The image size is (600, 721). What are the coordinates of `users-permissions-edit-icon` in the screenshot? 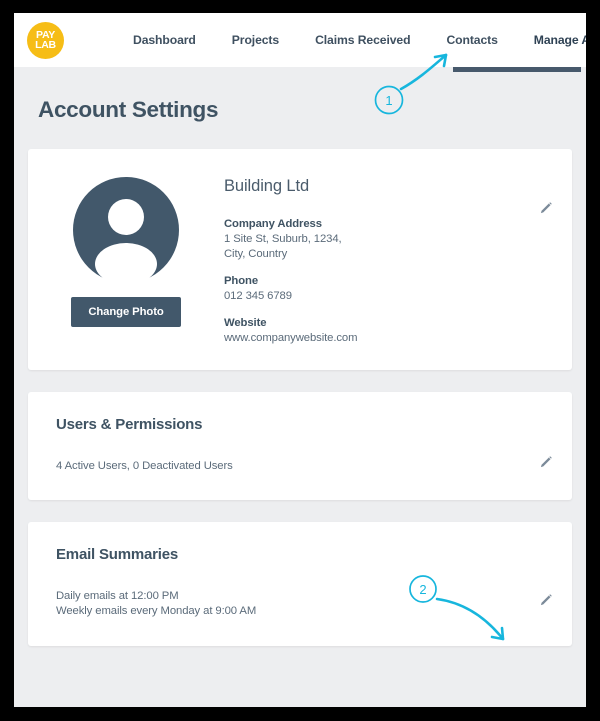 It's located at (545, 462).